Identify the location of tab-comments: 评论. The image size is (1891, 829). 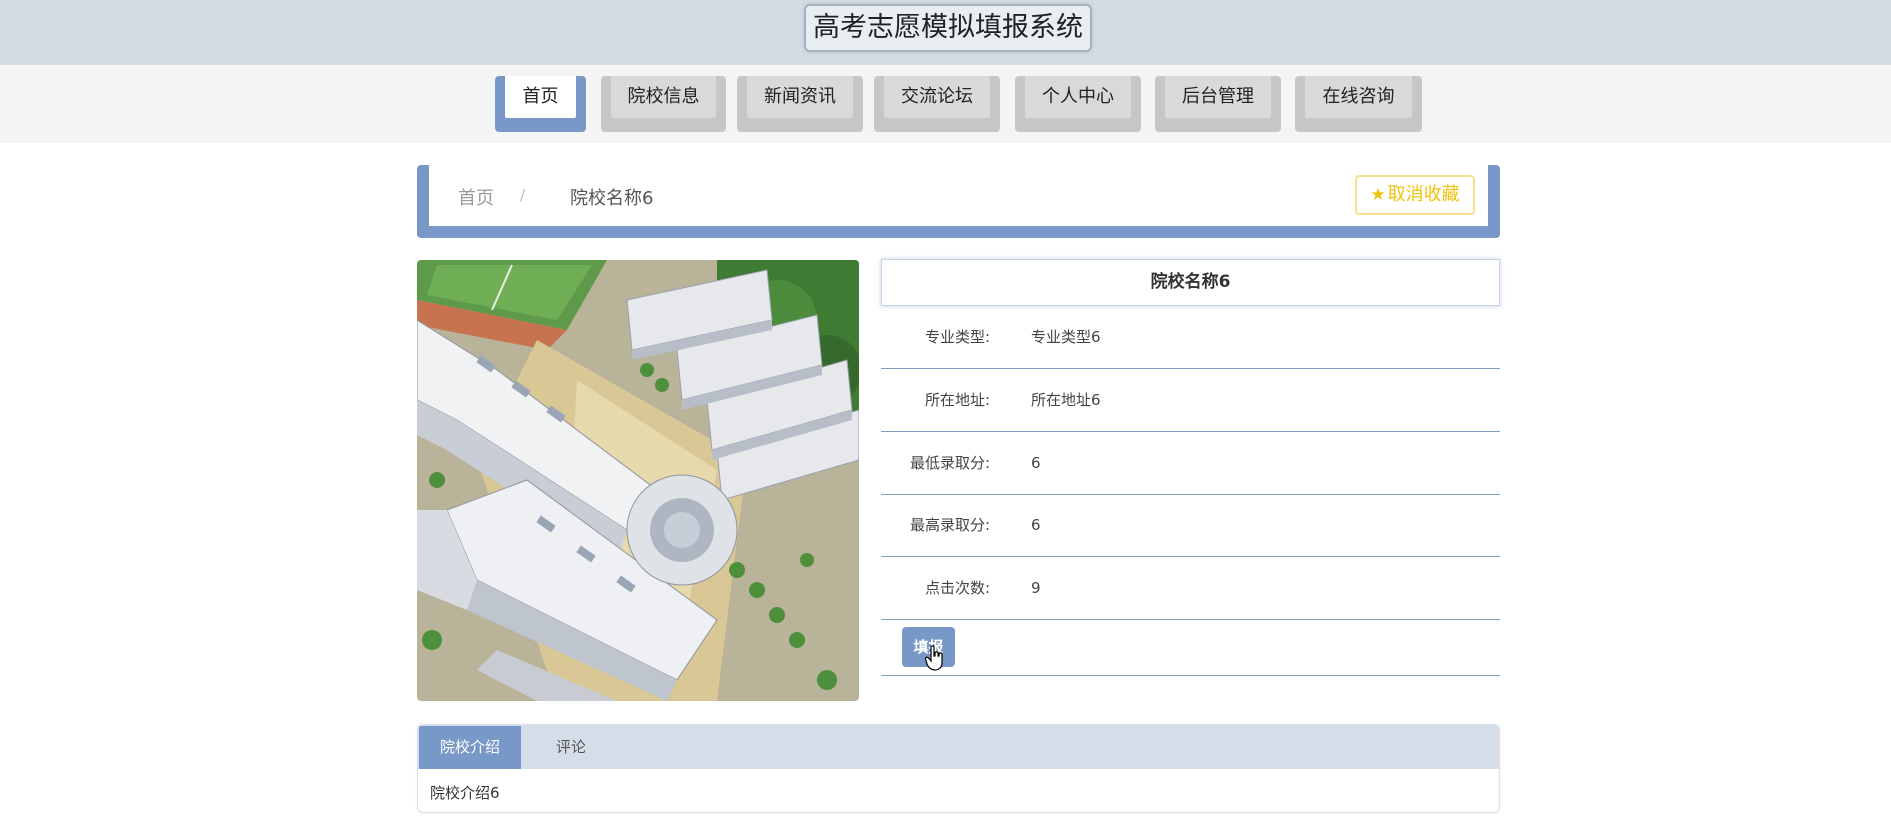
(571, 747).